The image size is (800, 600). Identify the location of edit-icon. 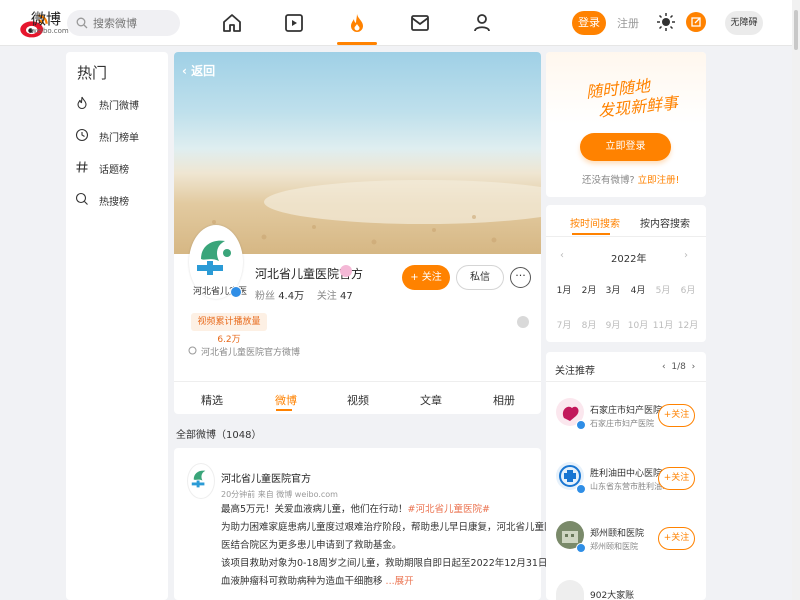
(696, 22).